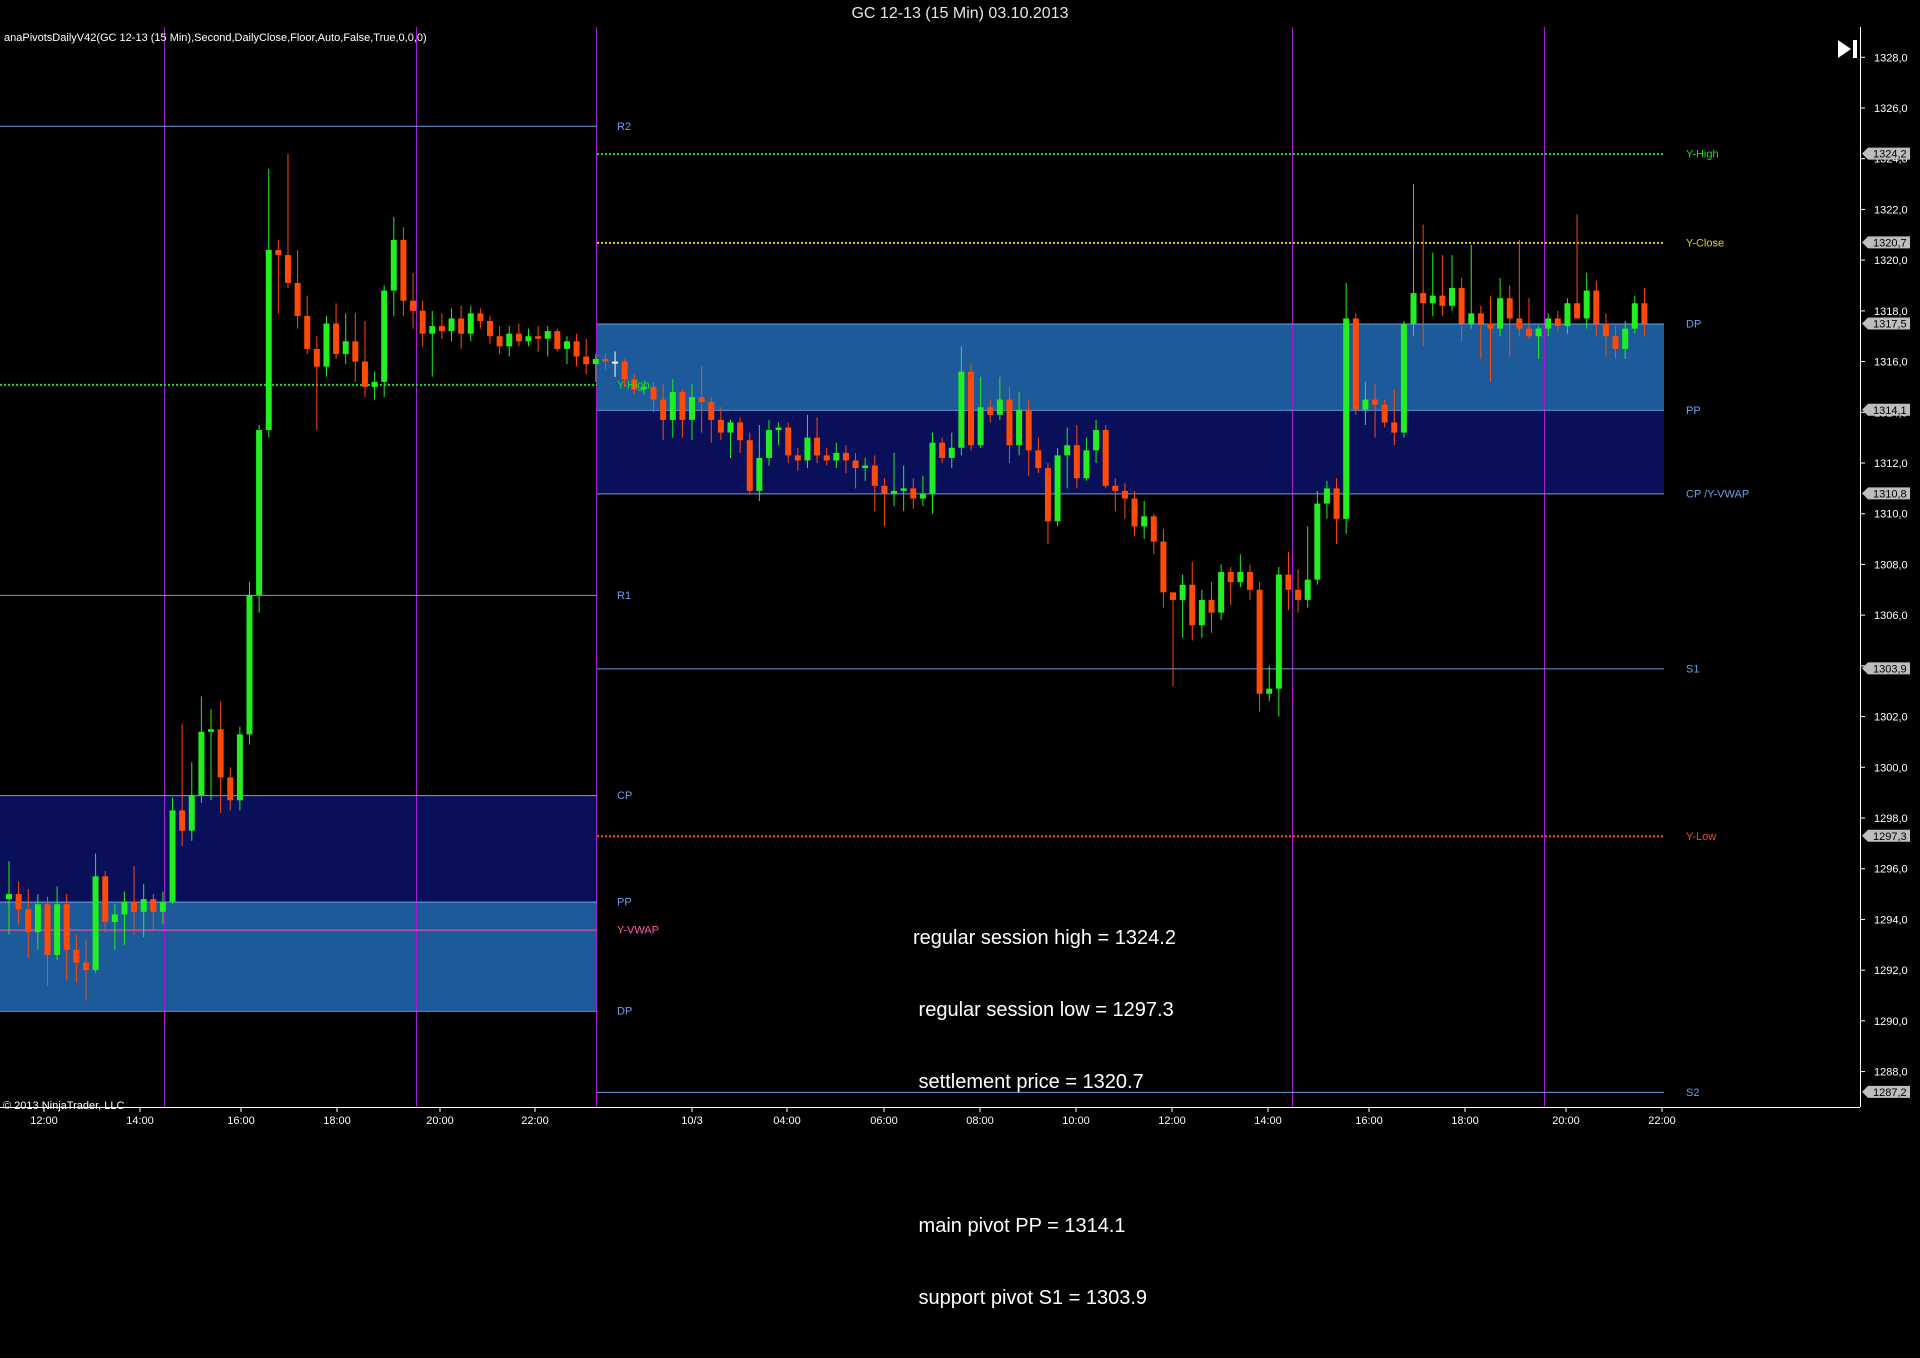 The height and width of the screenshot is (1358, 1920). Describe the element at coordinates (1890, 243) in the screenshot. I see `price-tag-label: 1320,7` at that location.